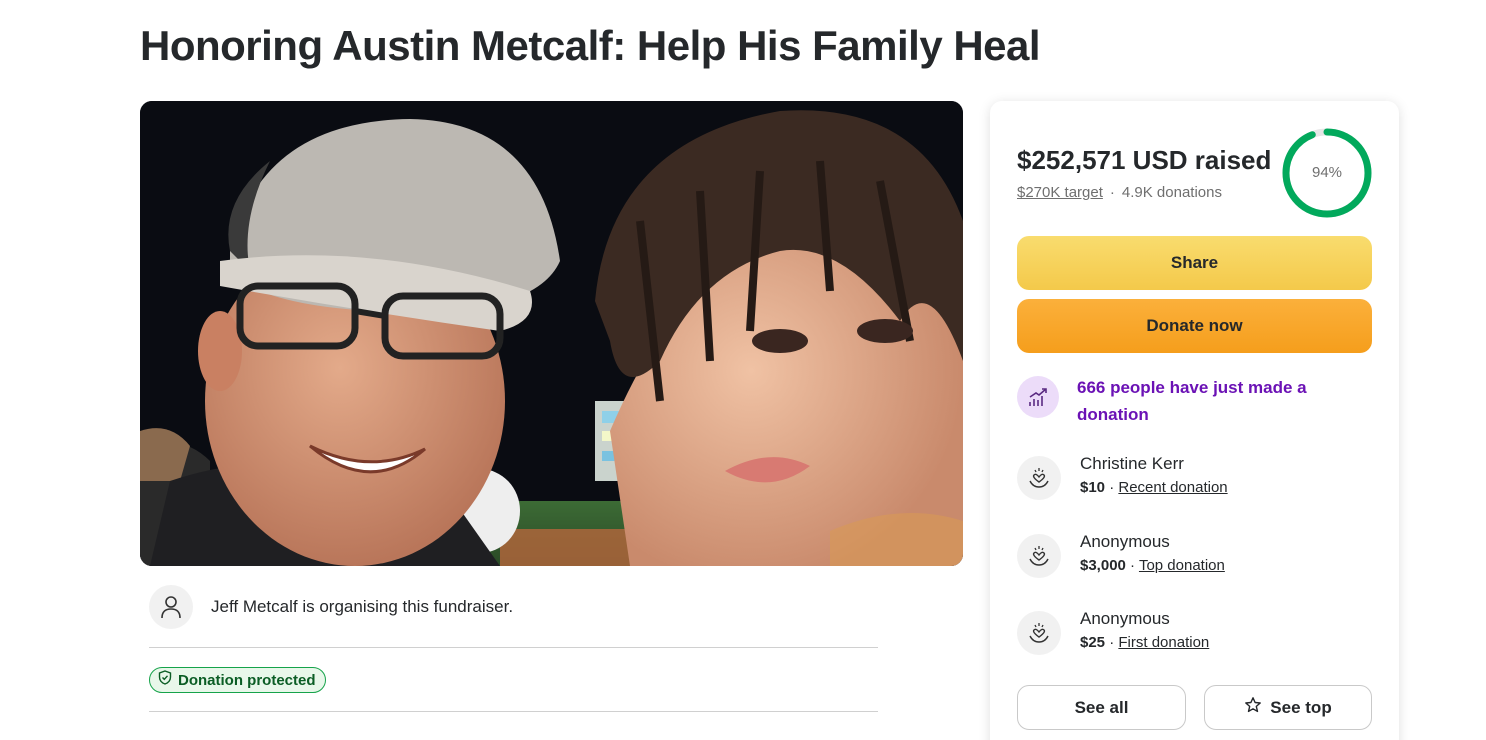  I want to click on protection-row: Donation protected, so click(513, 680).